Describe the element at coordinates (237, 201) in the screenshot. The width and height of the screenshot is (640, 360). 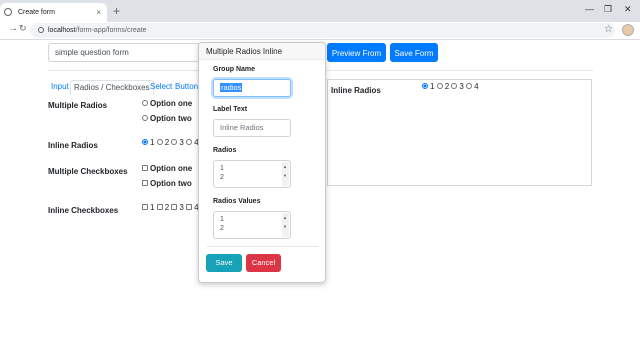
I see `radios-values-label: Radios Values` at that location.